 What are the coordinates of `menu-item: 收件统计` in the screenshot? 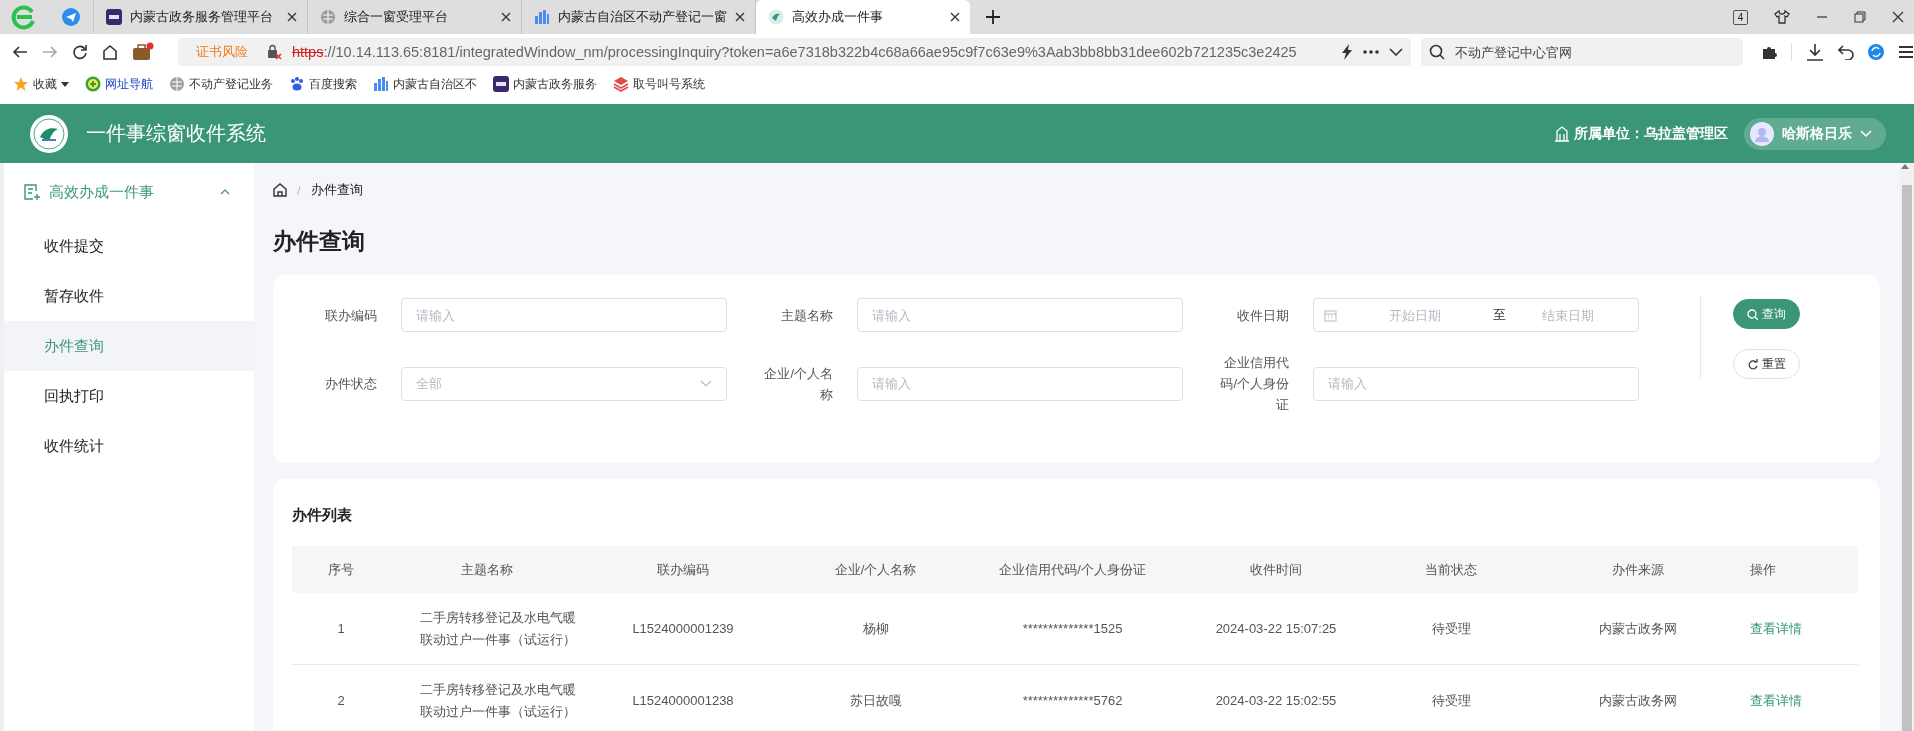 It's located at (129, 446).